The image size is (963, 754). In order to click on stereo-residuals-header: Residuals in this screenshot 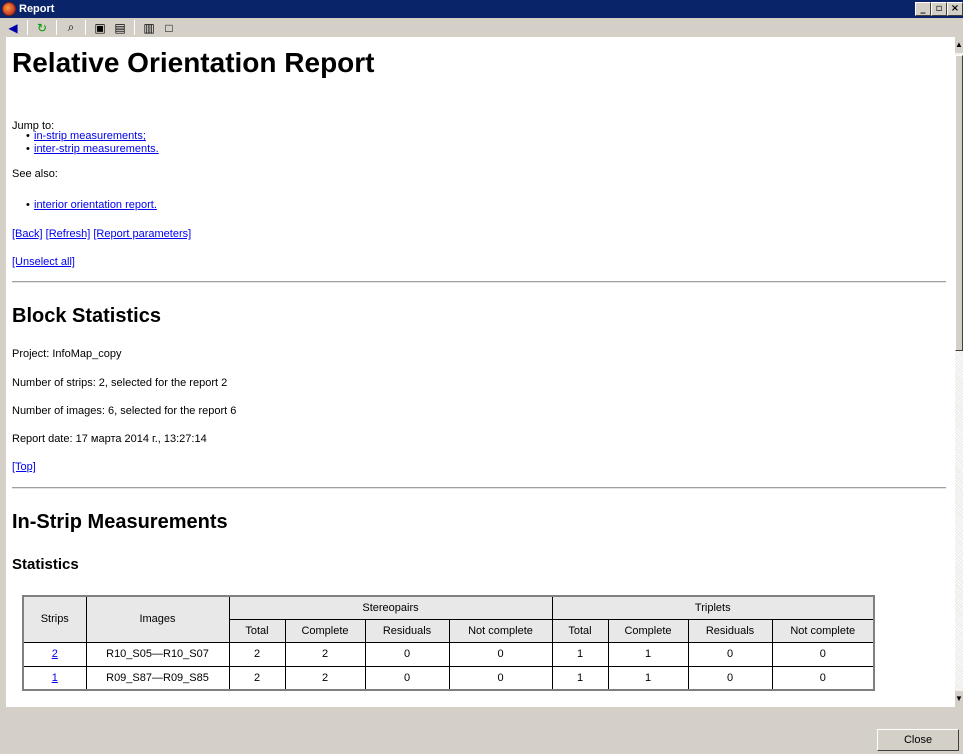, I will do `click(407, 630)`.